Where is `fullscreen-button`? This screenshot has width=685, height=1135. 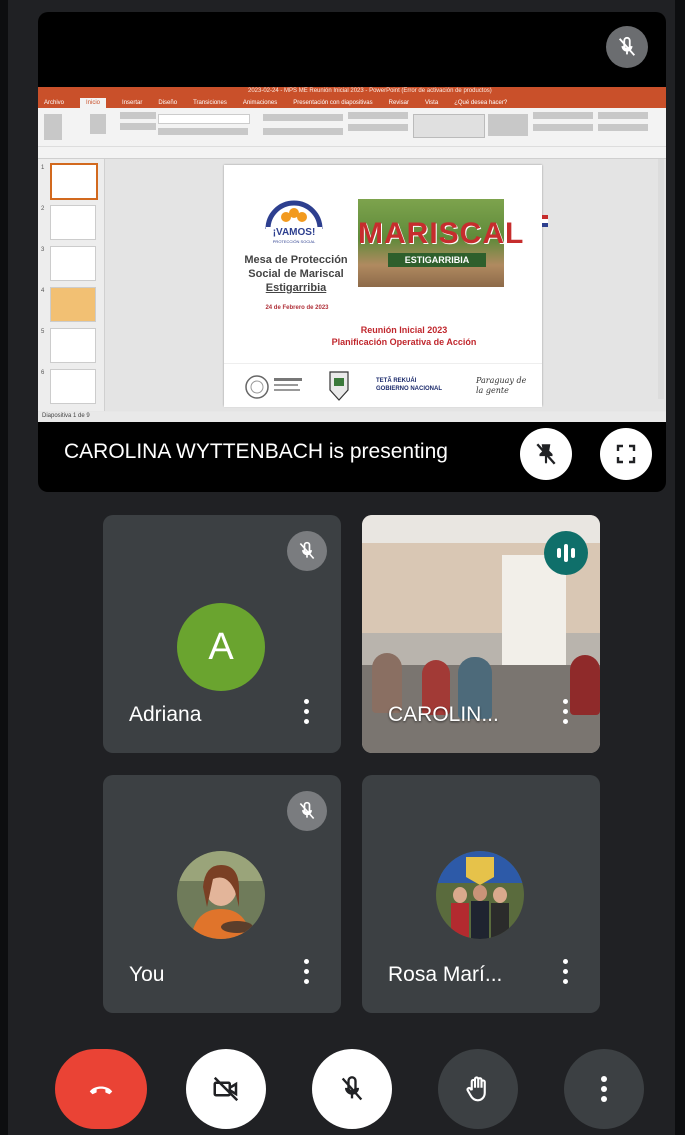 fullscreen-button is located at coordinates (626, 454).